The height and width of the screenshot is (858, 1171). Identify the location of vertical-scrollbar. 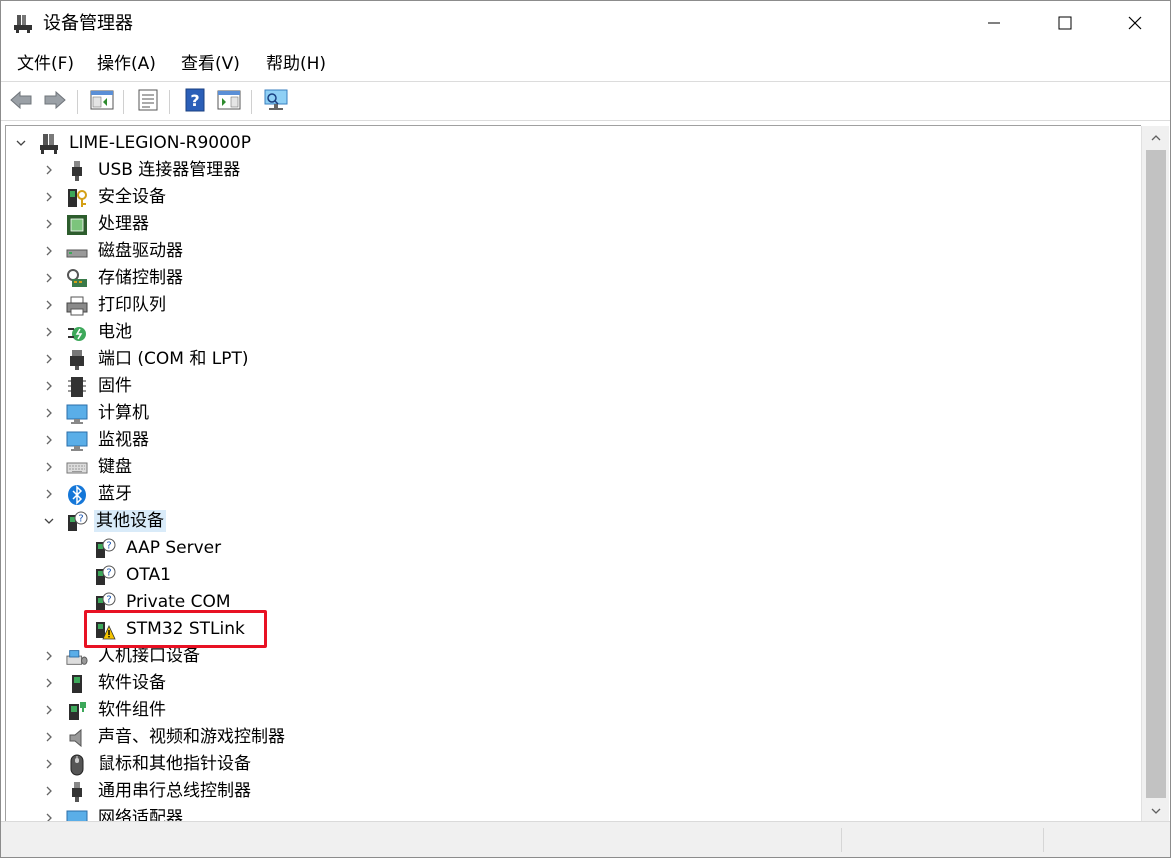
(1155, 473).